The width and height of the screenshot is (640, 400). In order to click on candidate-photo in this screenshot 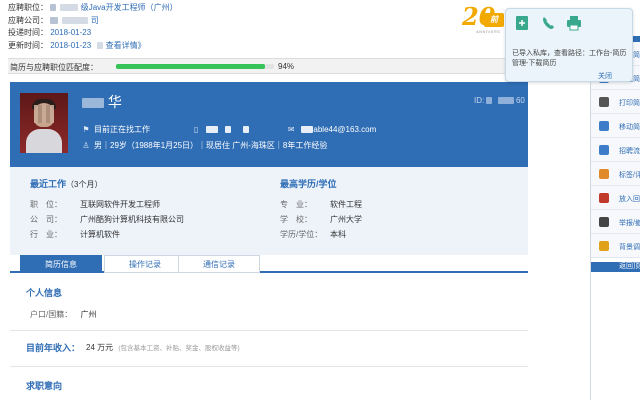, I will do `click(44, 123)`.